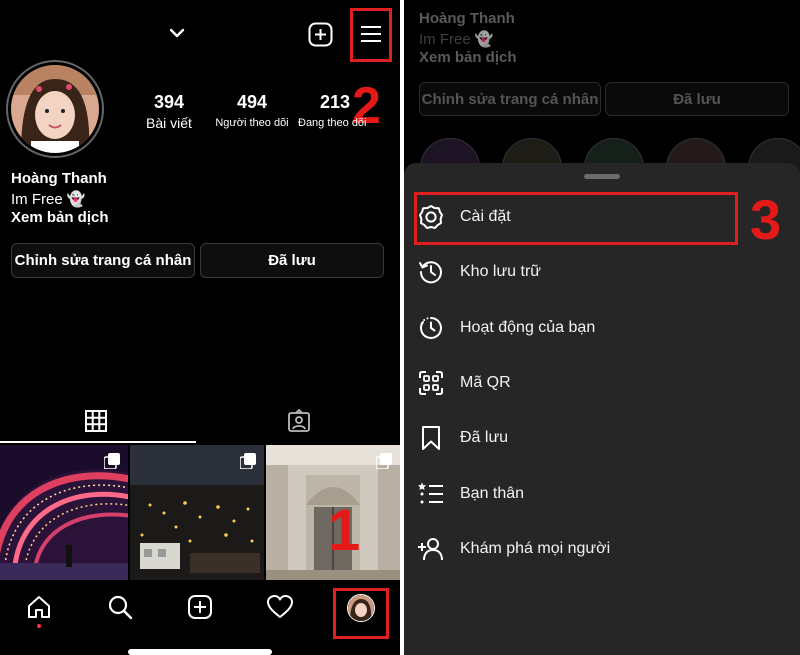 Image resolution: width=800 pixels, height=655 pixels. What do you see at coordinates (103, 260) in the screenshot?
I see `edit-profile-button: Chỉnh sửa trang cá nhân` at bounding box center [103, 260].